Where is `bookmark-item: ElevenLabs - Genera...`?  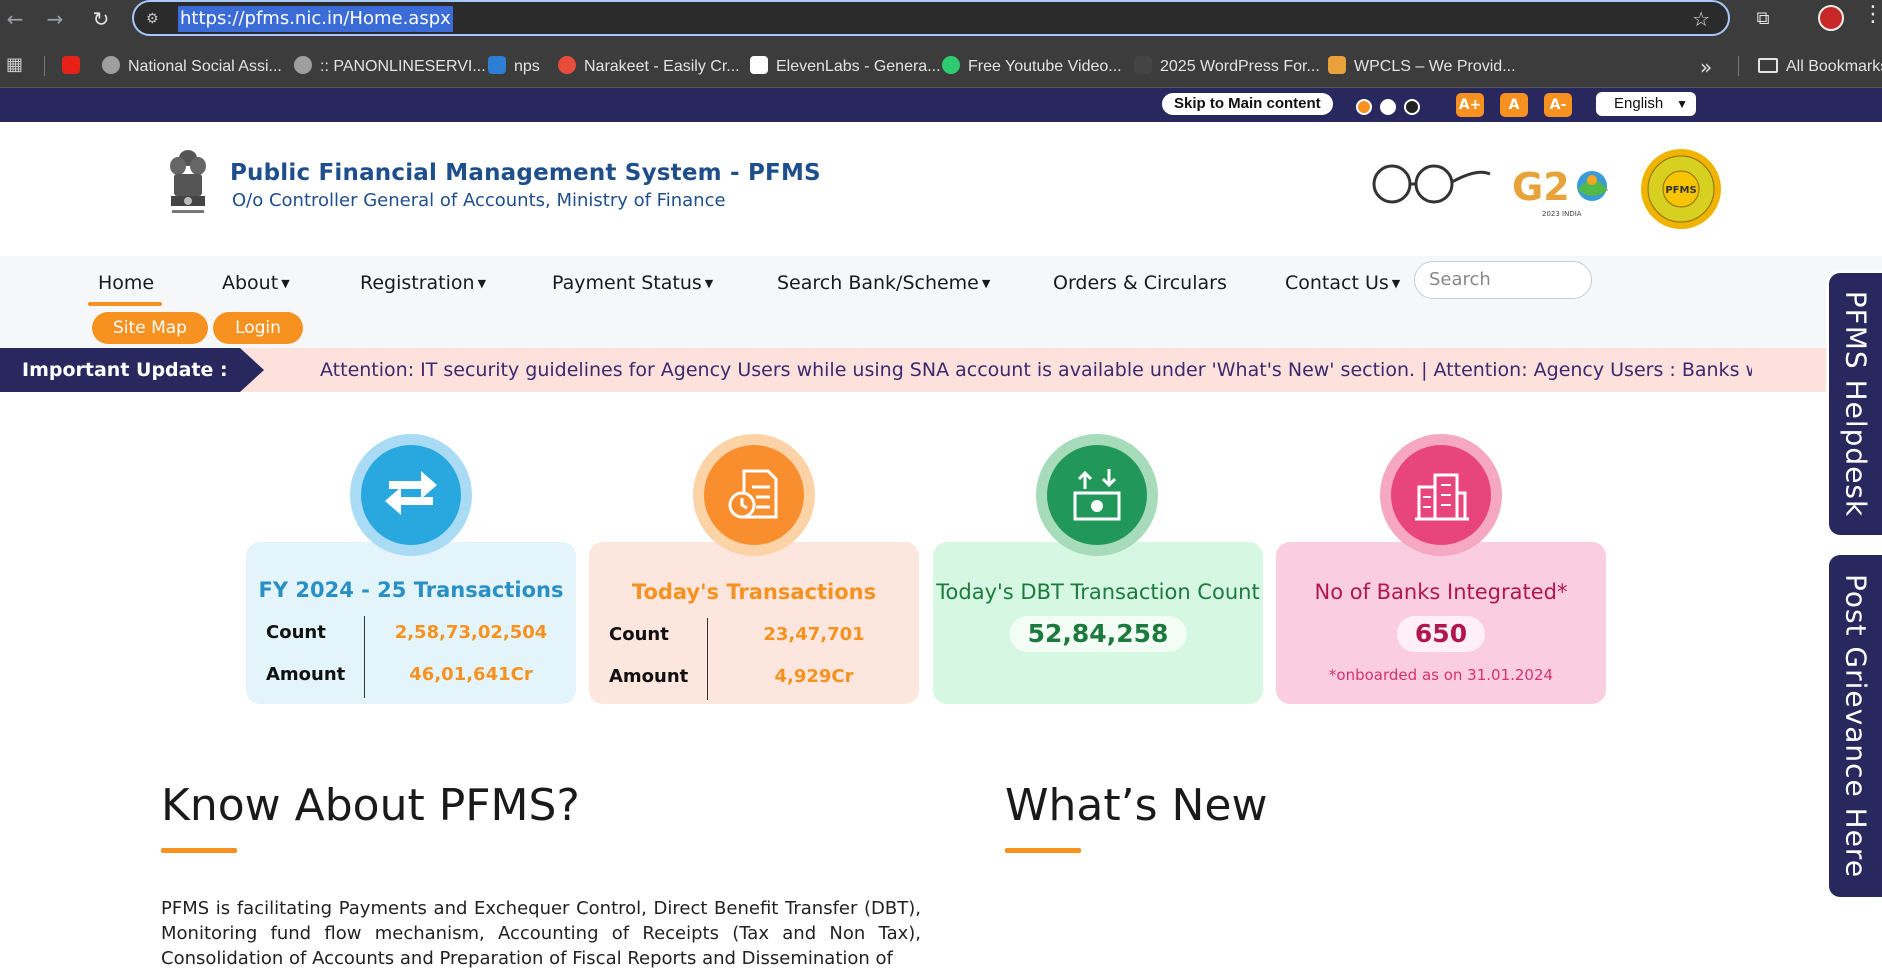
bookmark-item: ElevenLabs - Genera... is located at coordinates (845, 67).